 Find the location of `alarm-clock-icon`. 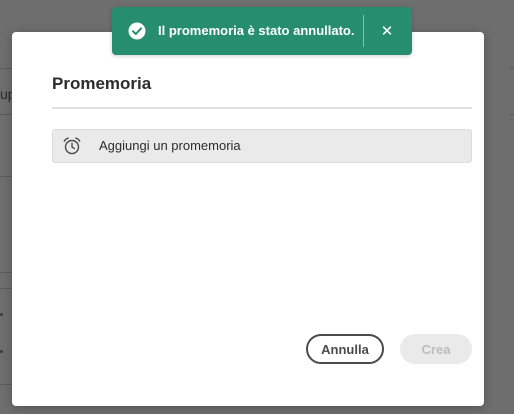

alarm-clock-icon is located at coordinates (72, 146).